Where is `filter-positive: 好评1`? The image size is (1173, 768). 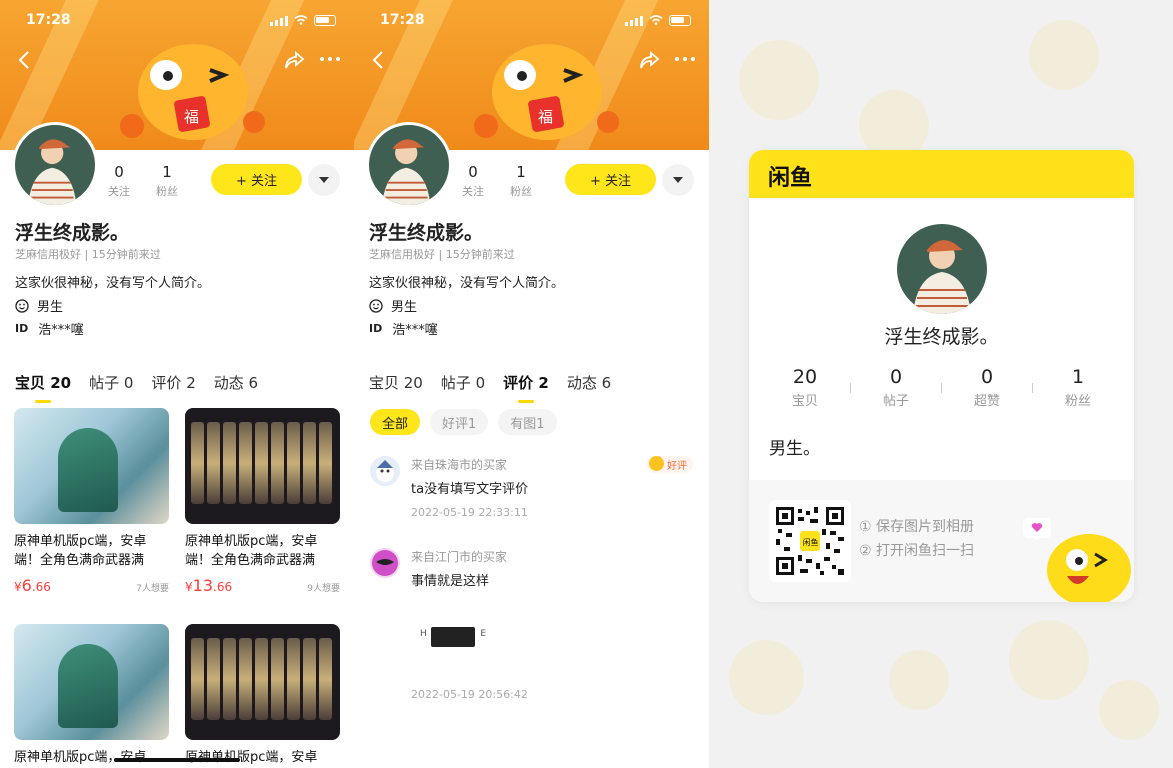
filter-positive: 好评1 is located at coordinates (459, 422).